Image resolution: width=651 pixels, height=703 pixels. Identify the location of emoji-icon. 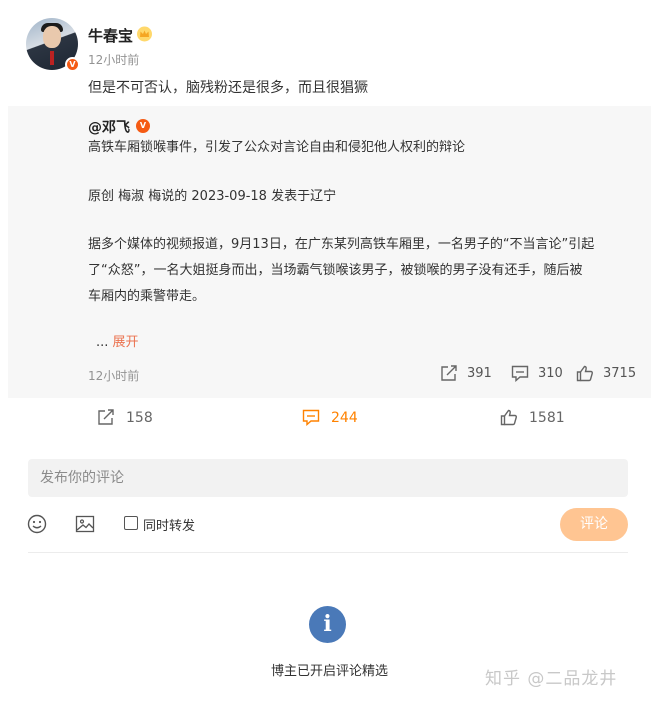
(37, 524).